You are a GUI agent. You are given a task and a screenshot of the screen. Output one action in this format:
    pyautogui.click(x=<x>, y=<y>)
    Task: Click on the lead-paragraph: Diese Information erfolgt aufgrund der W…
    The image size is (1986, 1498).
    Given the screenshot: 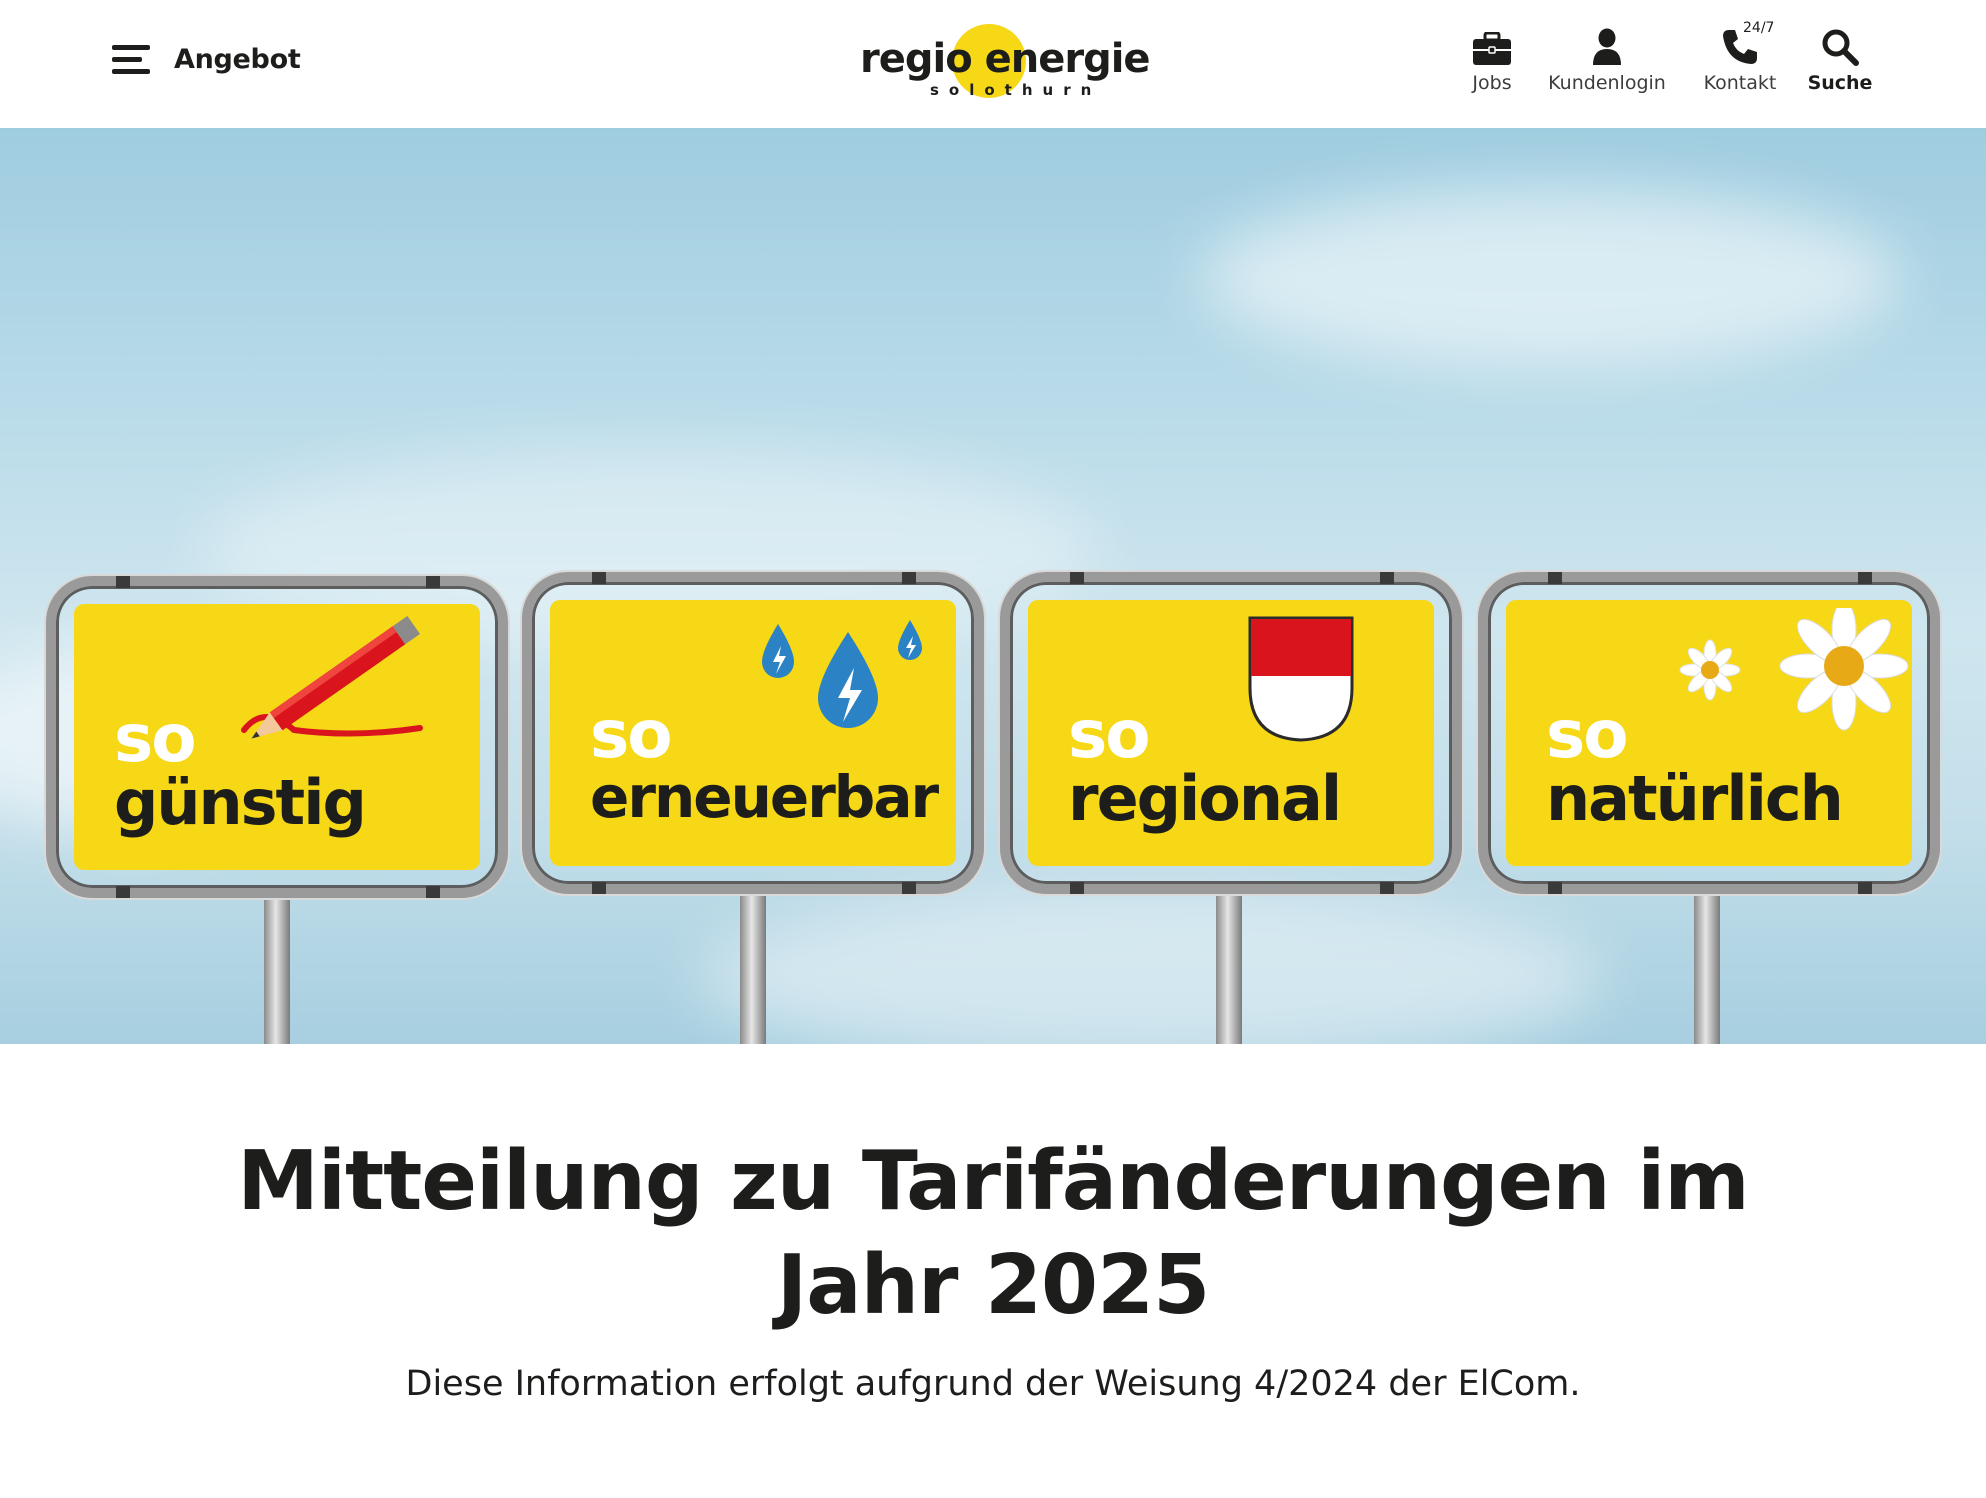 What is the action you would take?
    pyautogui.click(x=993, y=1384)
    